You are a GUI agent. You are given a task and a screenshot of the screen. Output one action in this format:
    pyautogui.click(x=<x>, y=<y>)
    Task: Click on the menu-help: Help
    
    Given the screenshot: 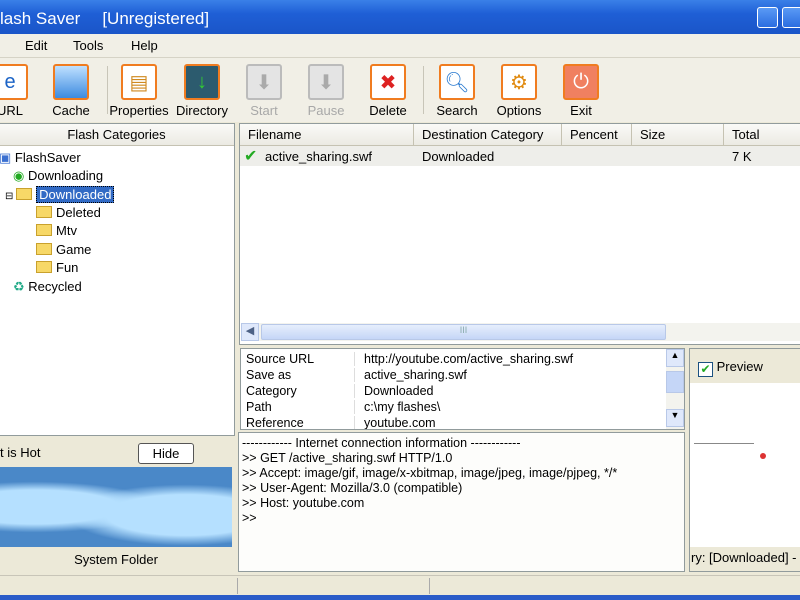 What is the action you would take?
    pyautogui.click(x=144, y=45)
    